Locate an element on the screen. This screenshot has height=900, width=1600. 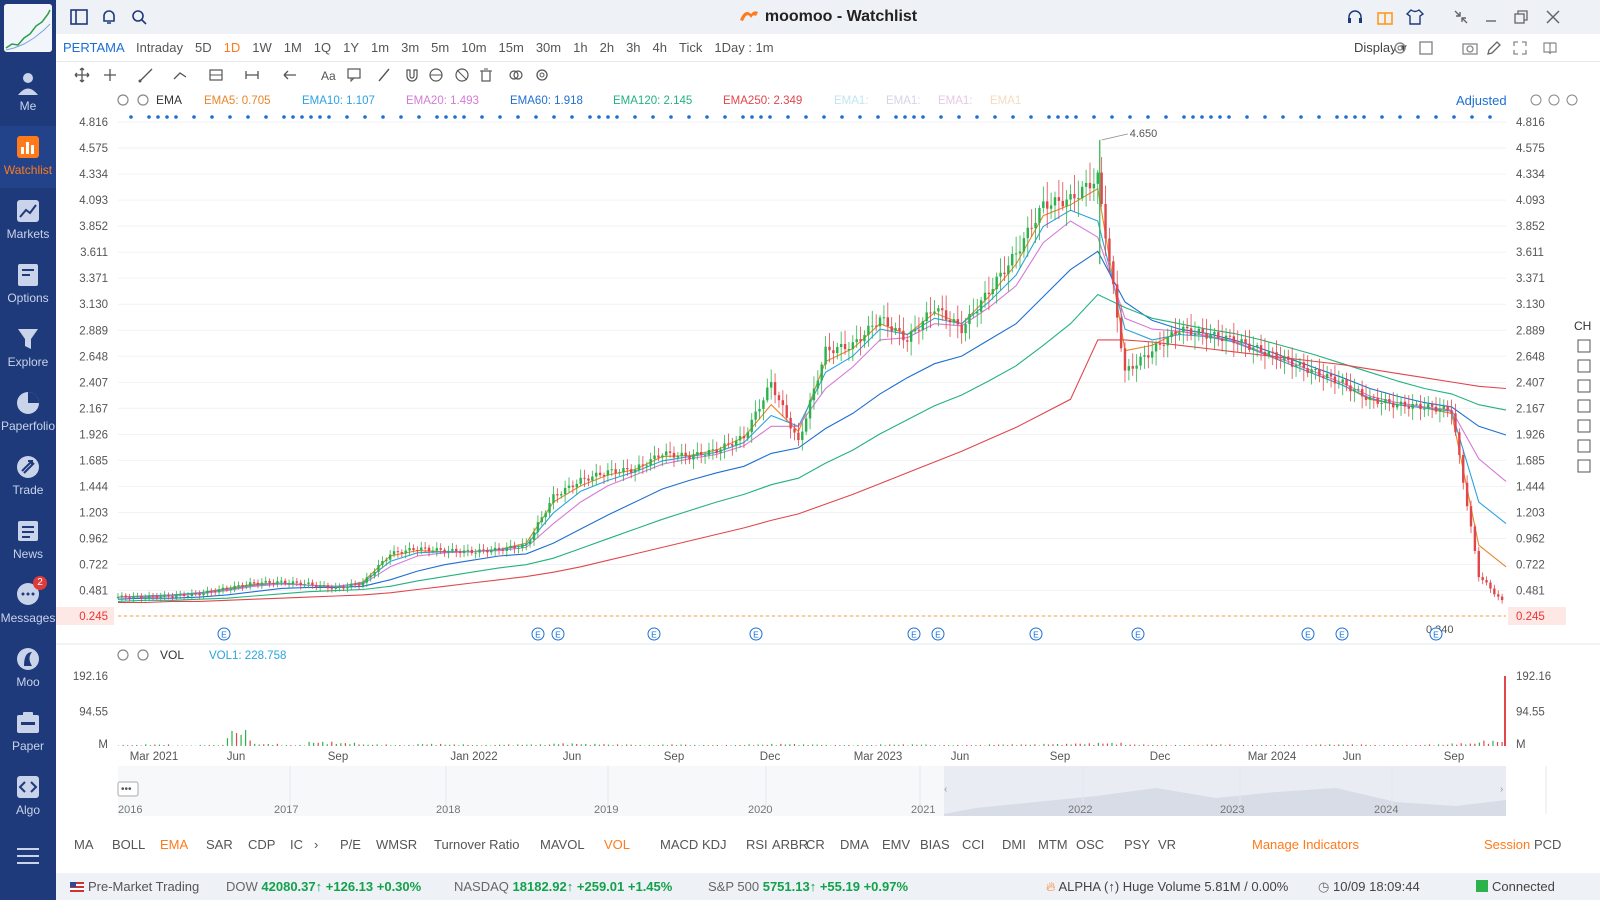
navigator-left-handle-icon: ‹ is located at coordinates (945, 789).